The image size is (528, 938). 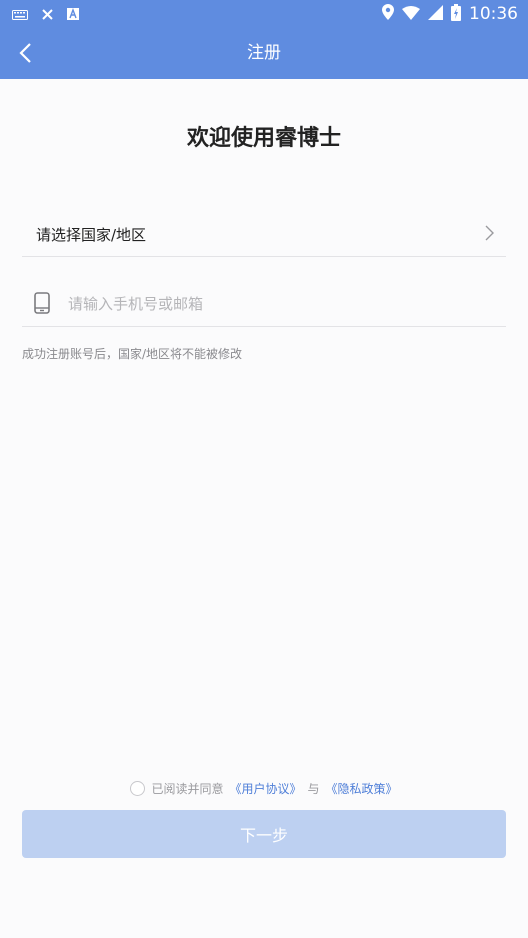 I want to click on agreement-joiner: 与, so click(x=313, y=789).